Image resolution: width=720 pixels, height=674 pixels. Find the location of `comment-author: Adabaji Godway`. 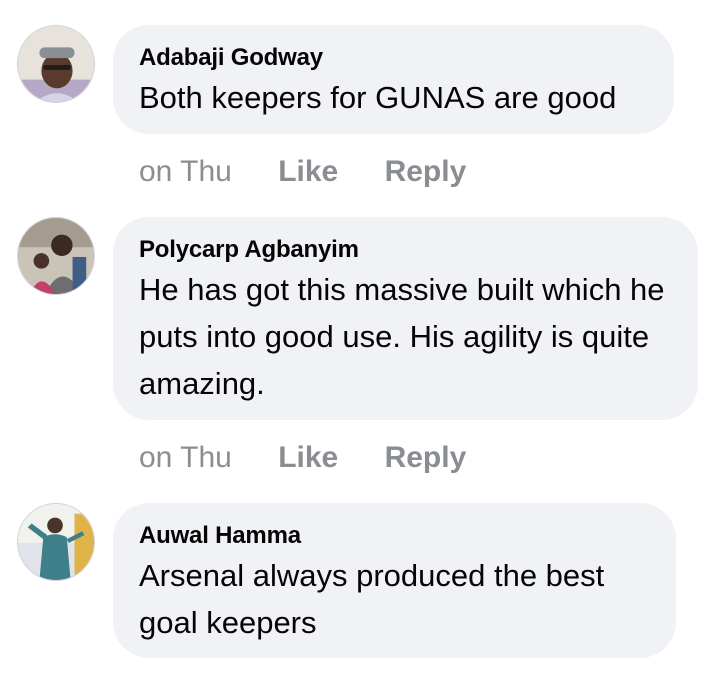

comment-author: Adabaji Godway is located at coordinates (393, 58).